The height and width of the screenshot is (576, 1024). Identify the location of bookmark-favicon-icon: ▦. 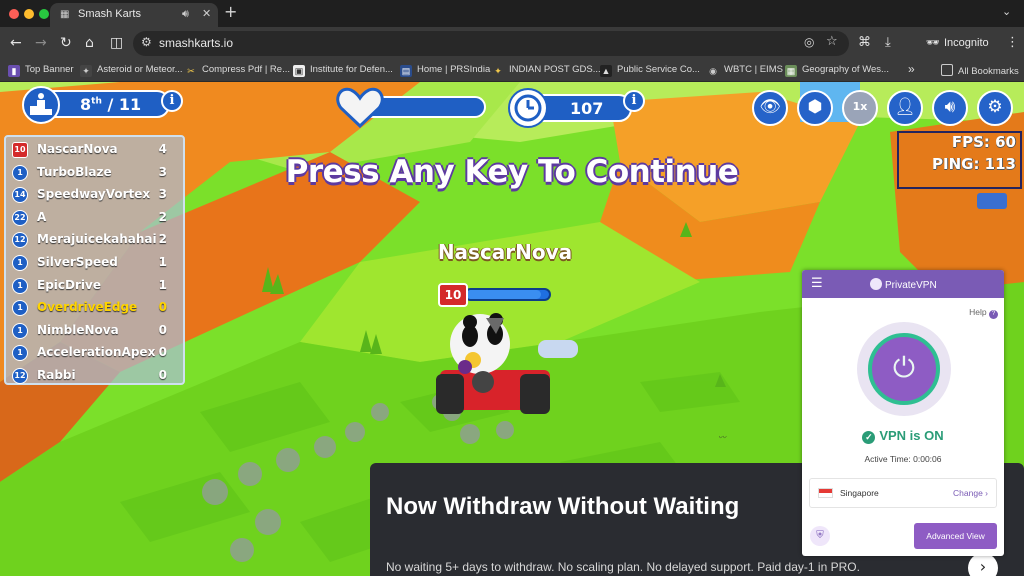
(791, 71).